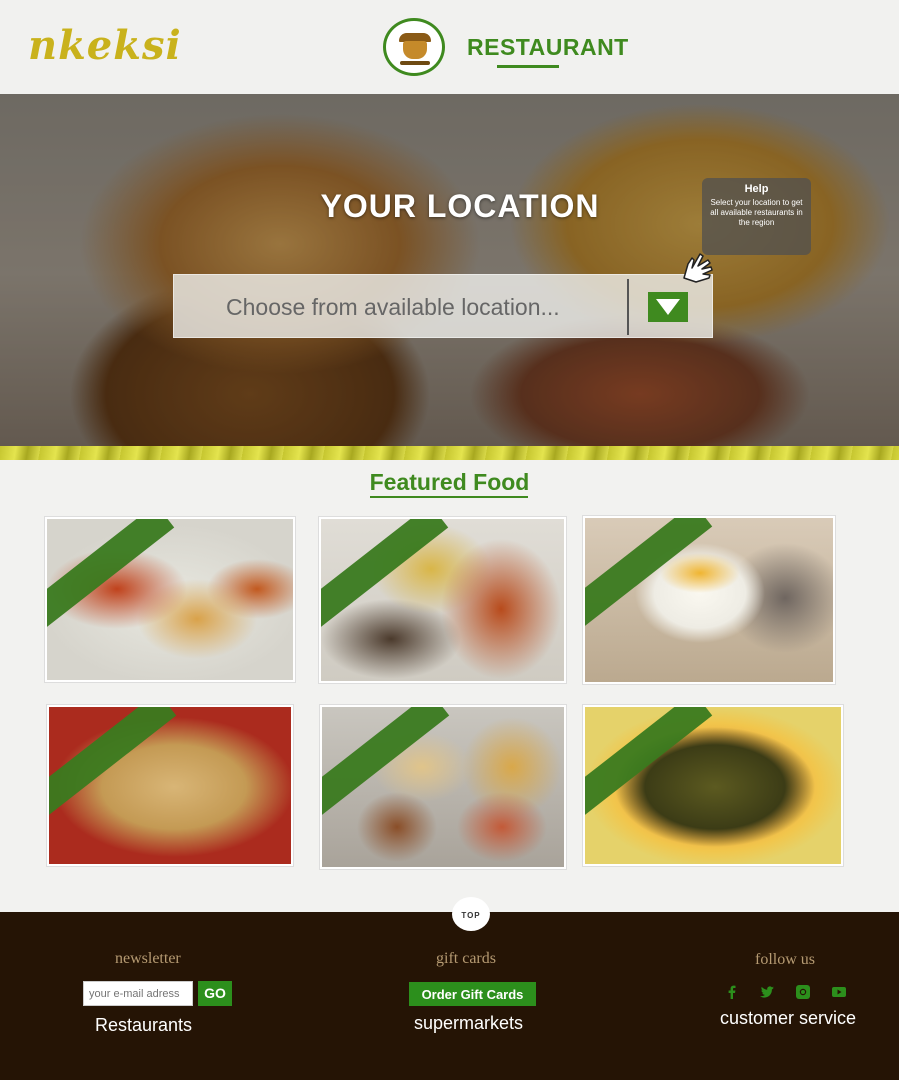 This screenshot has height=1080, width=899. Describe the element at coordinates (767, 992) in the screenshot. I see `twitter-icon` at that location.